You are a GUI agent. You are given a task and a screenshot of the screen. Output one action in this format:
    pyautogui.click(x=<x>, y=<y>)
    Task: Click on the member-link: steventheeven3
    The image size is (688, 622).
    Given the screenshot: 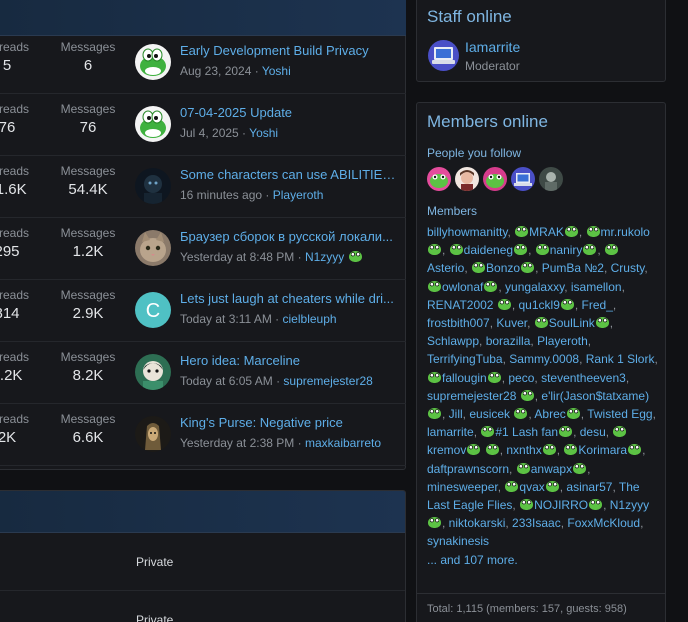 What is the action you would take?
    pyautogui.click(x=583, y=378)
    